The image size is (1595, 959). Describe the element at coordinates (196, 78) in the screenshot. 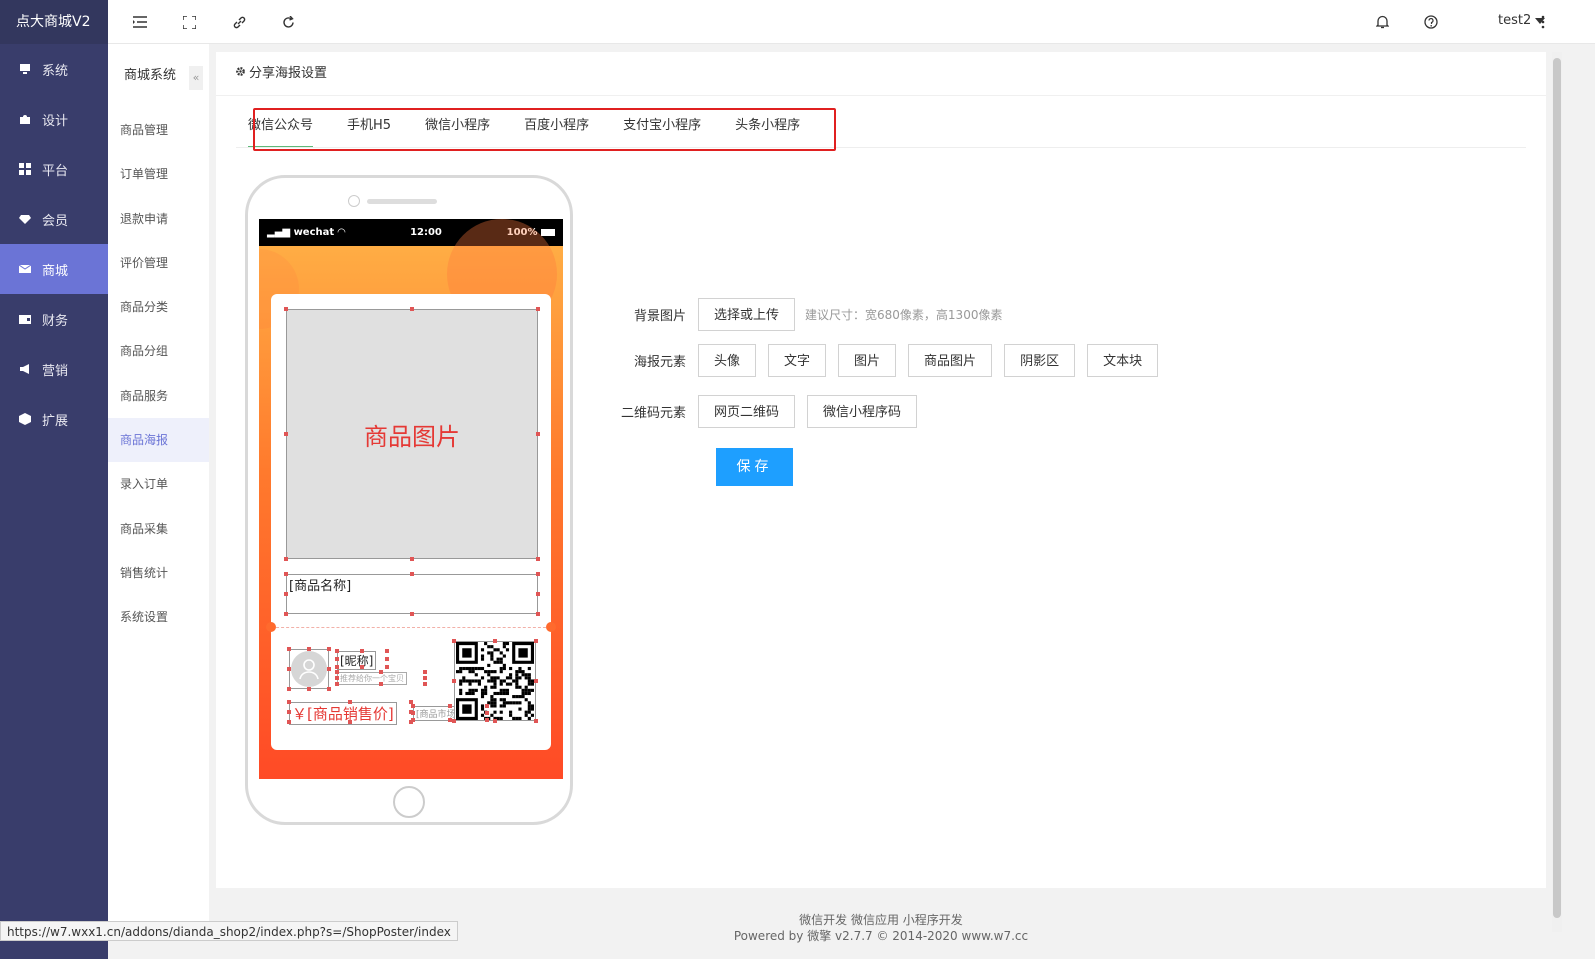

I see `collapse-icon: «` at that location.